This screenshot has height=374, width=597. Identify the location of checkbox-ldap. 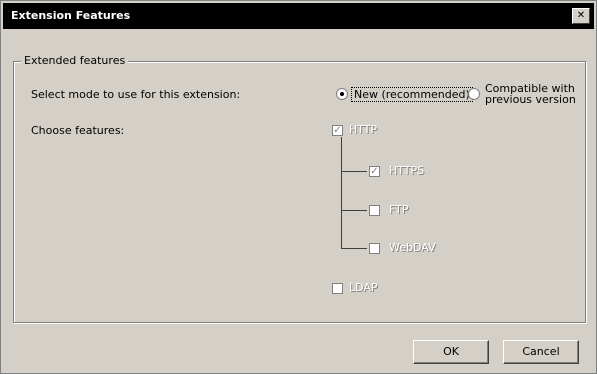
(337, 288).